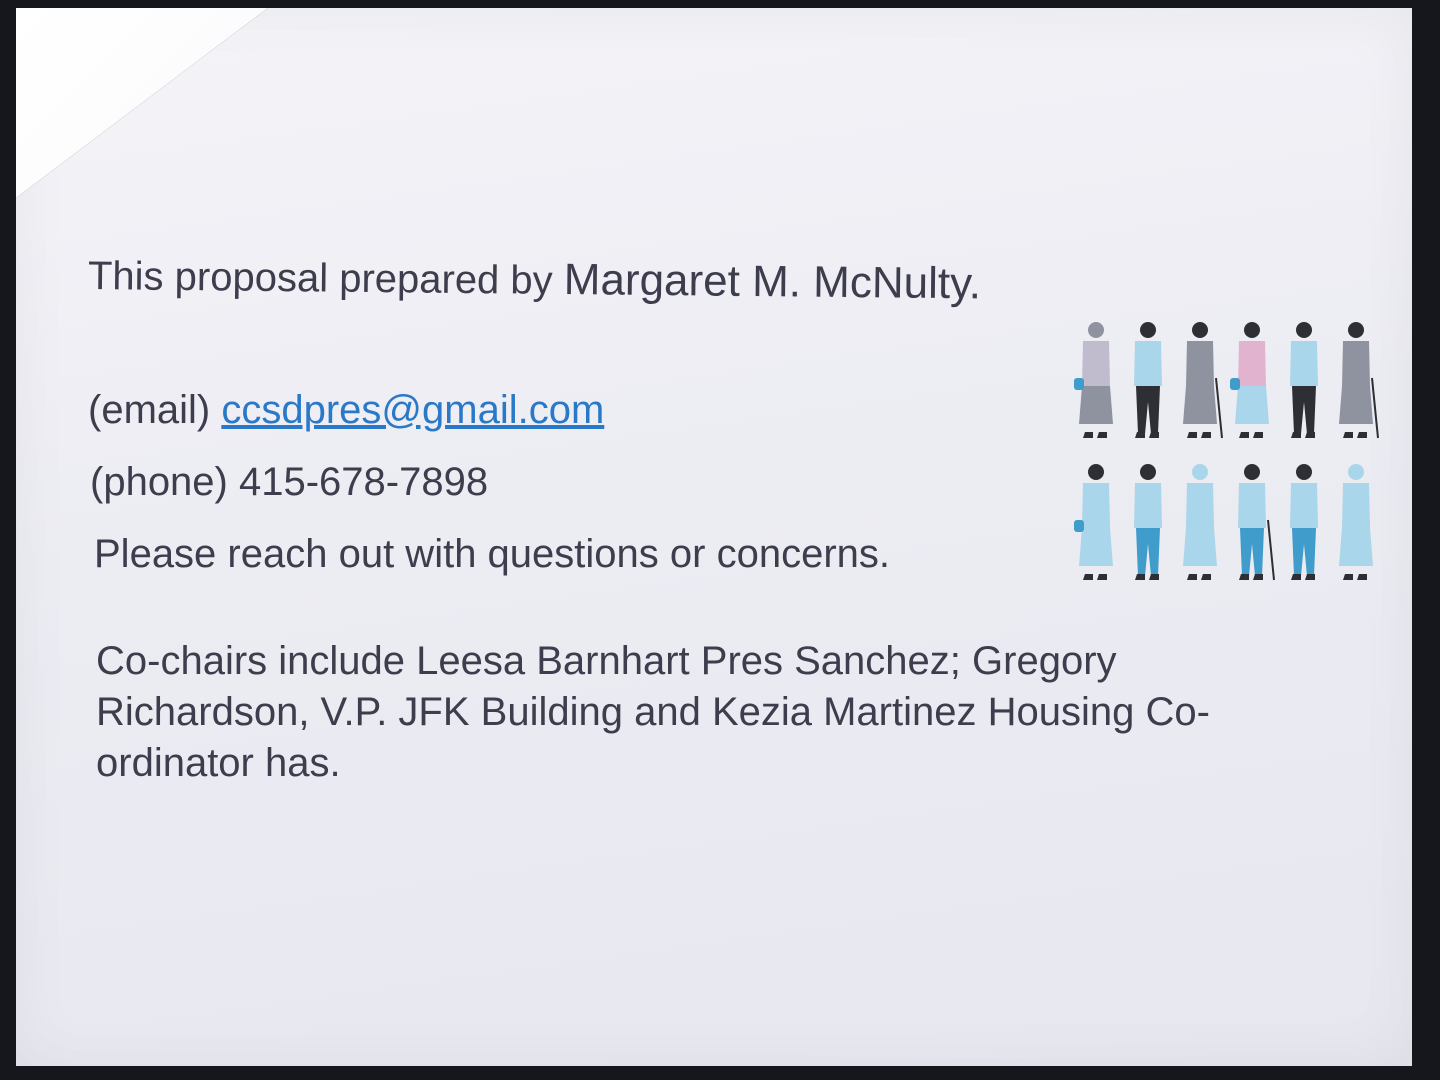 This screenshot has height=1080, width=1440. What do you see at coordinates (149, 410) in the screenshot?
I see `email-label: (email)` at bounding box center [149, 410].